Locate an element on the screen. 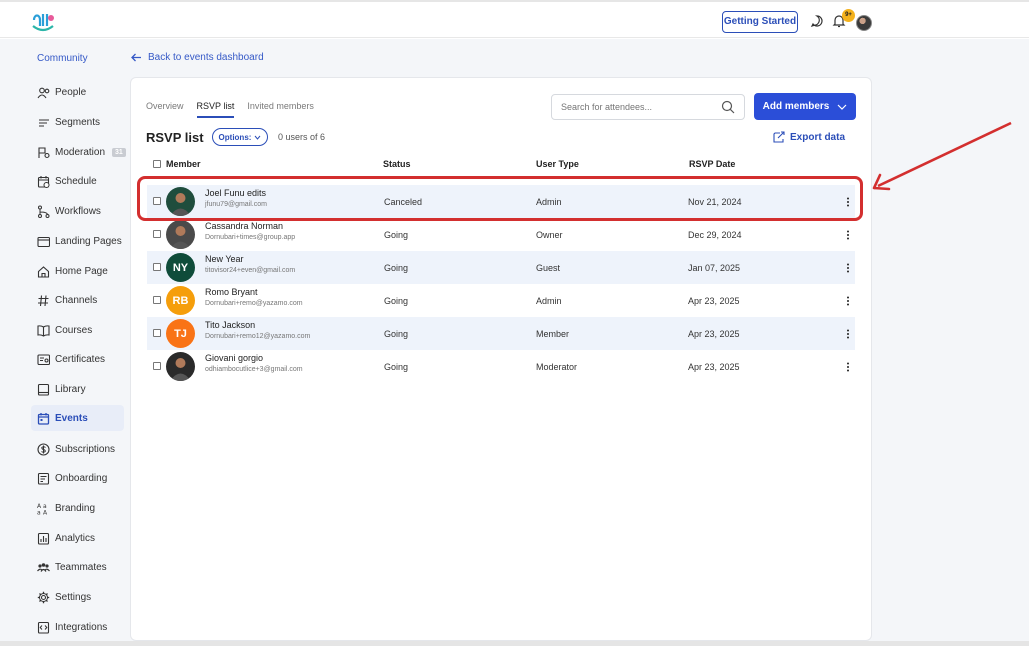 This screenshot has width=1029, height=646. sidebar-item-channels: Channels is located at coordinates (81, 300).